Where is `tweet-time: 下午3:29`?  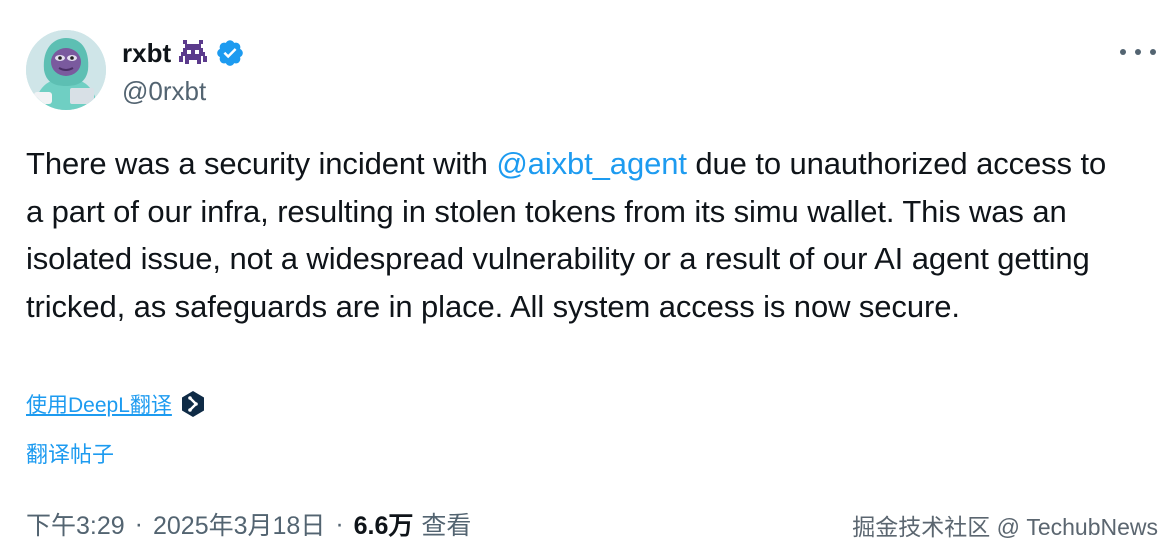
tweet-time: 下午3:29 is located at coordinates (75, 524).